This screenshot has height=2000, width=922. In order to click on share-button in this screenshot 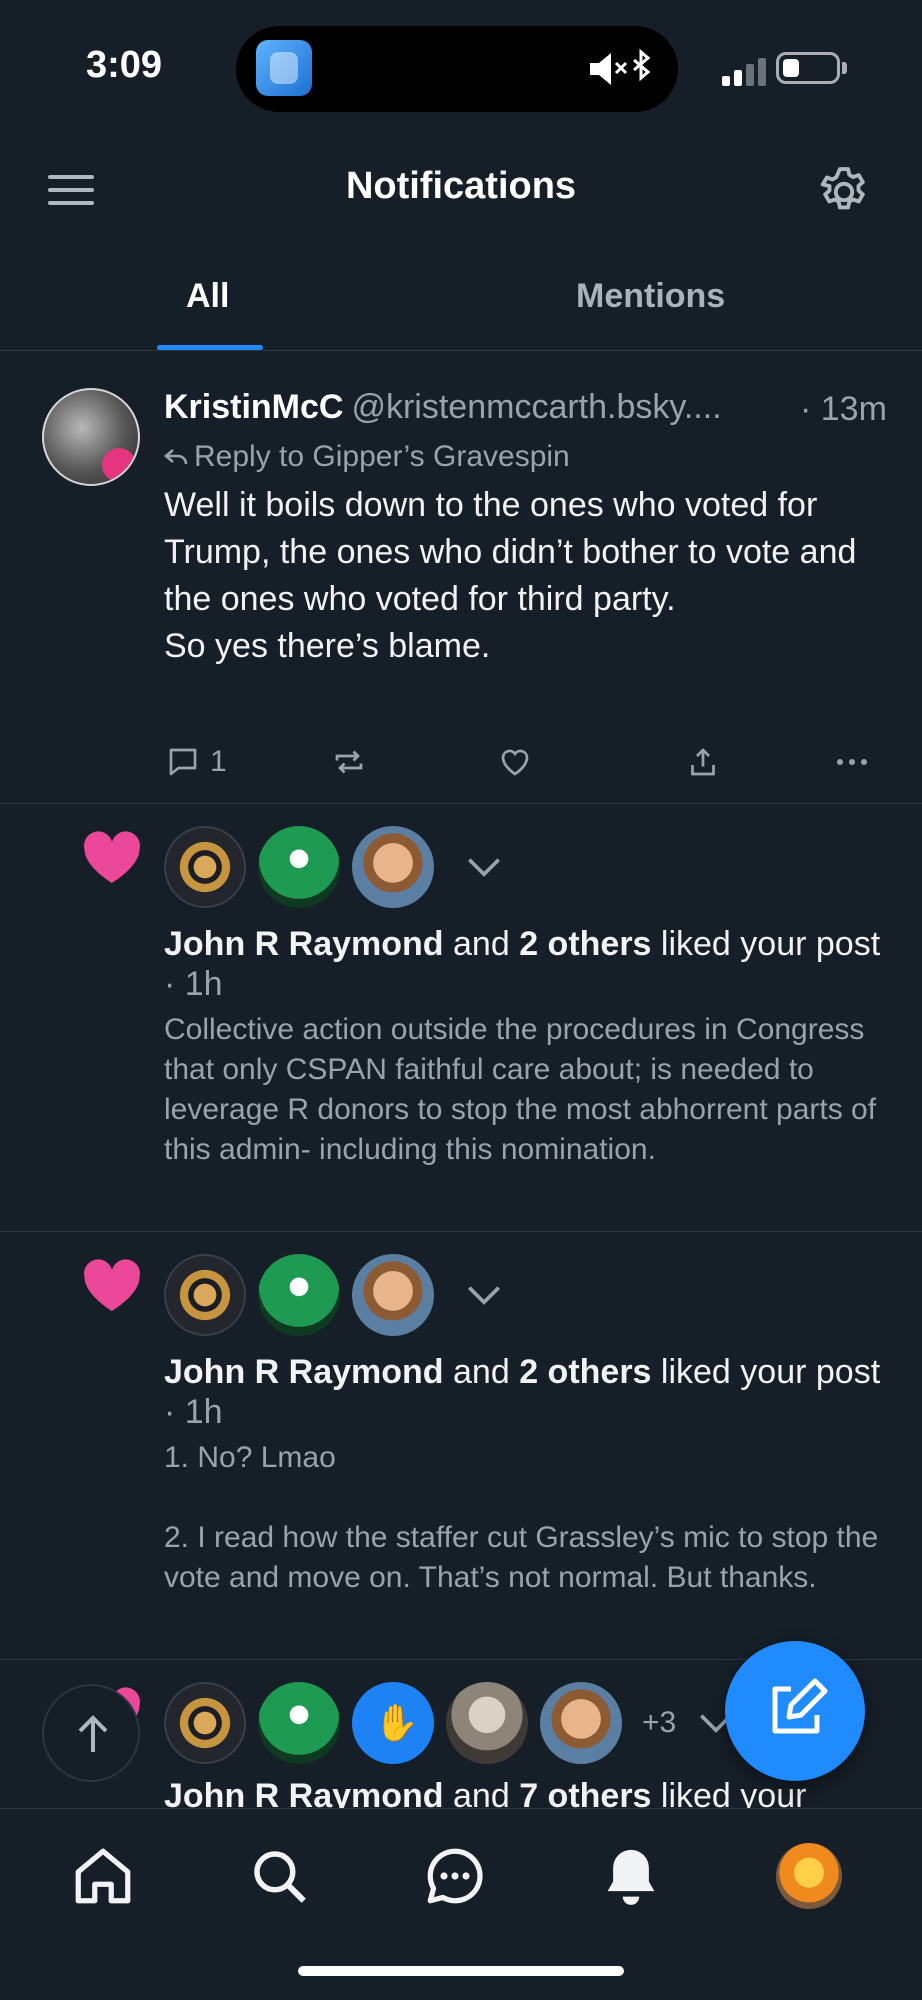, I will do `click(703, 762)`.